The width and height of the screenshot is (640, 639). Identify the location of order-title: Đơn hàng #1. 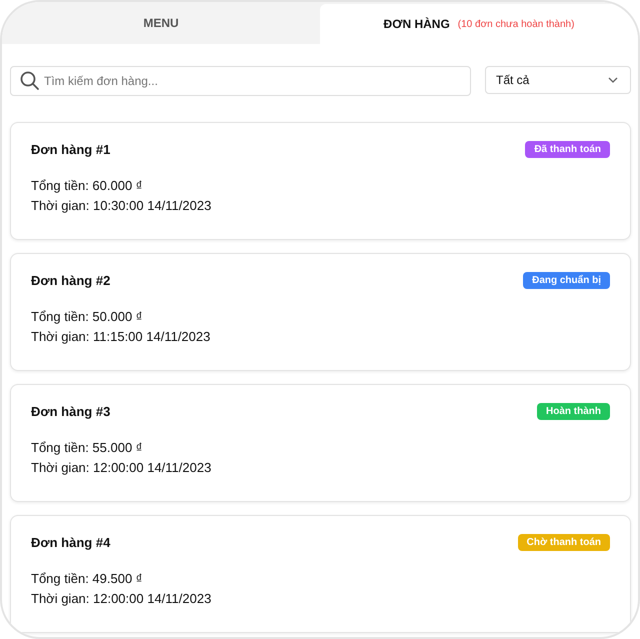
(70, 149).